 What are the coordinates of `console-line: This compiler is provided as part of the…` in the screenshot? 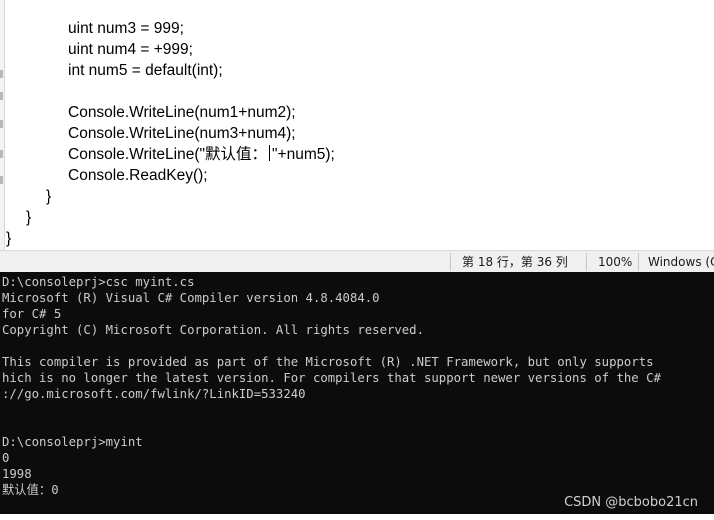 It's located at (328, 362).